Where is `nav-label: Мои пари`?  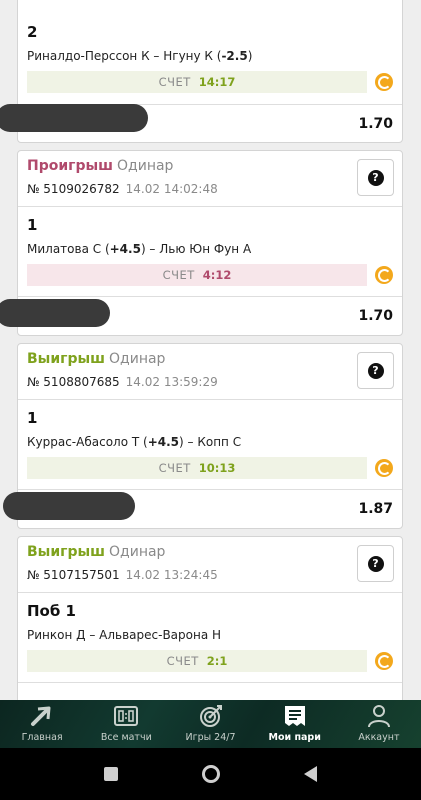
nav-label: Мои пари is located at coordinates (294, 737).